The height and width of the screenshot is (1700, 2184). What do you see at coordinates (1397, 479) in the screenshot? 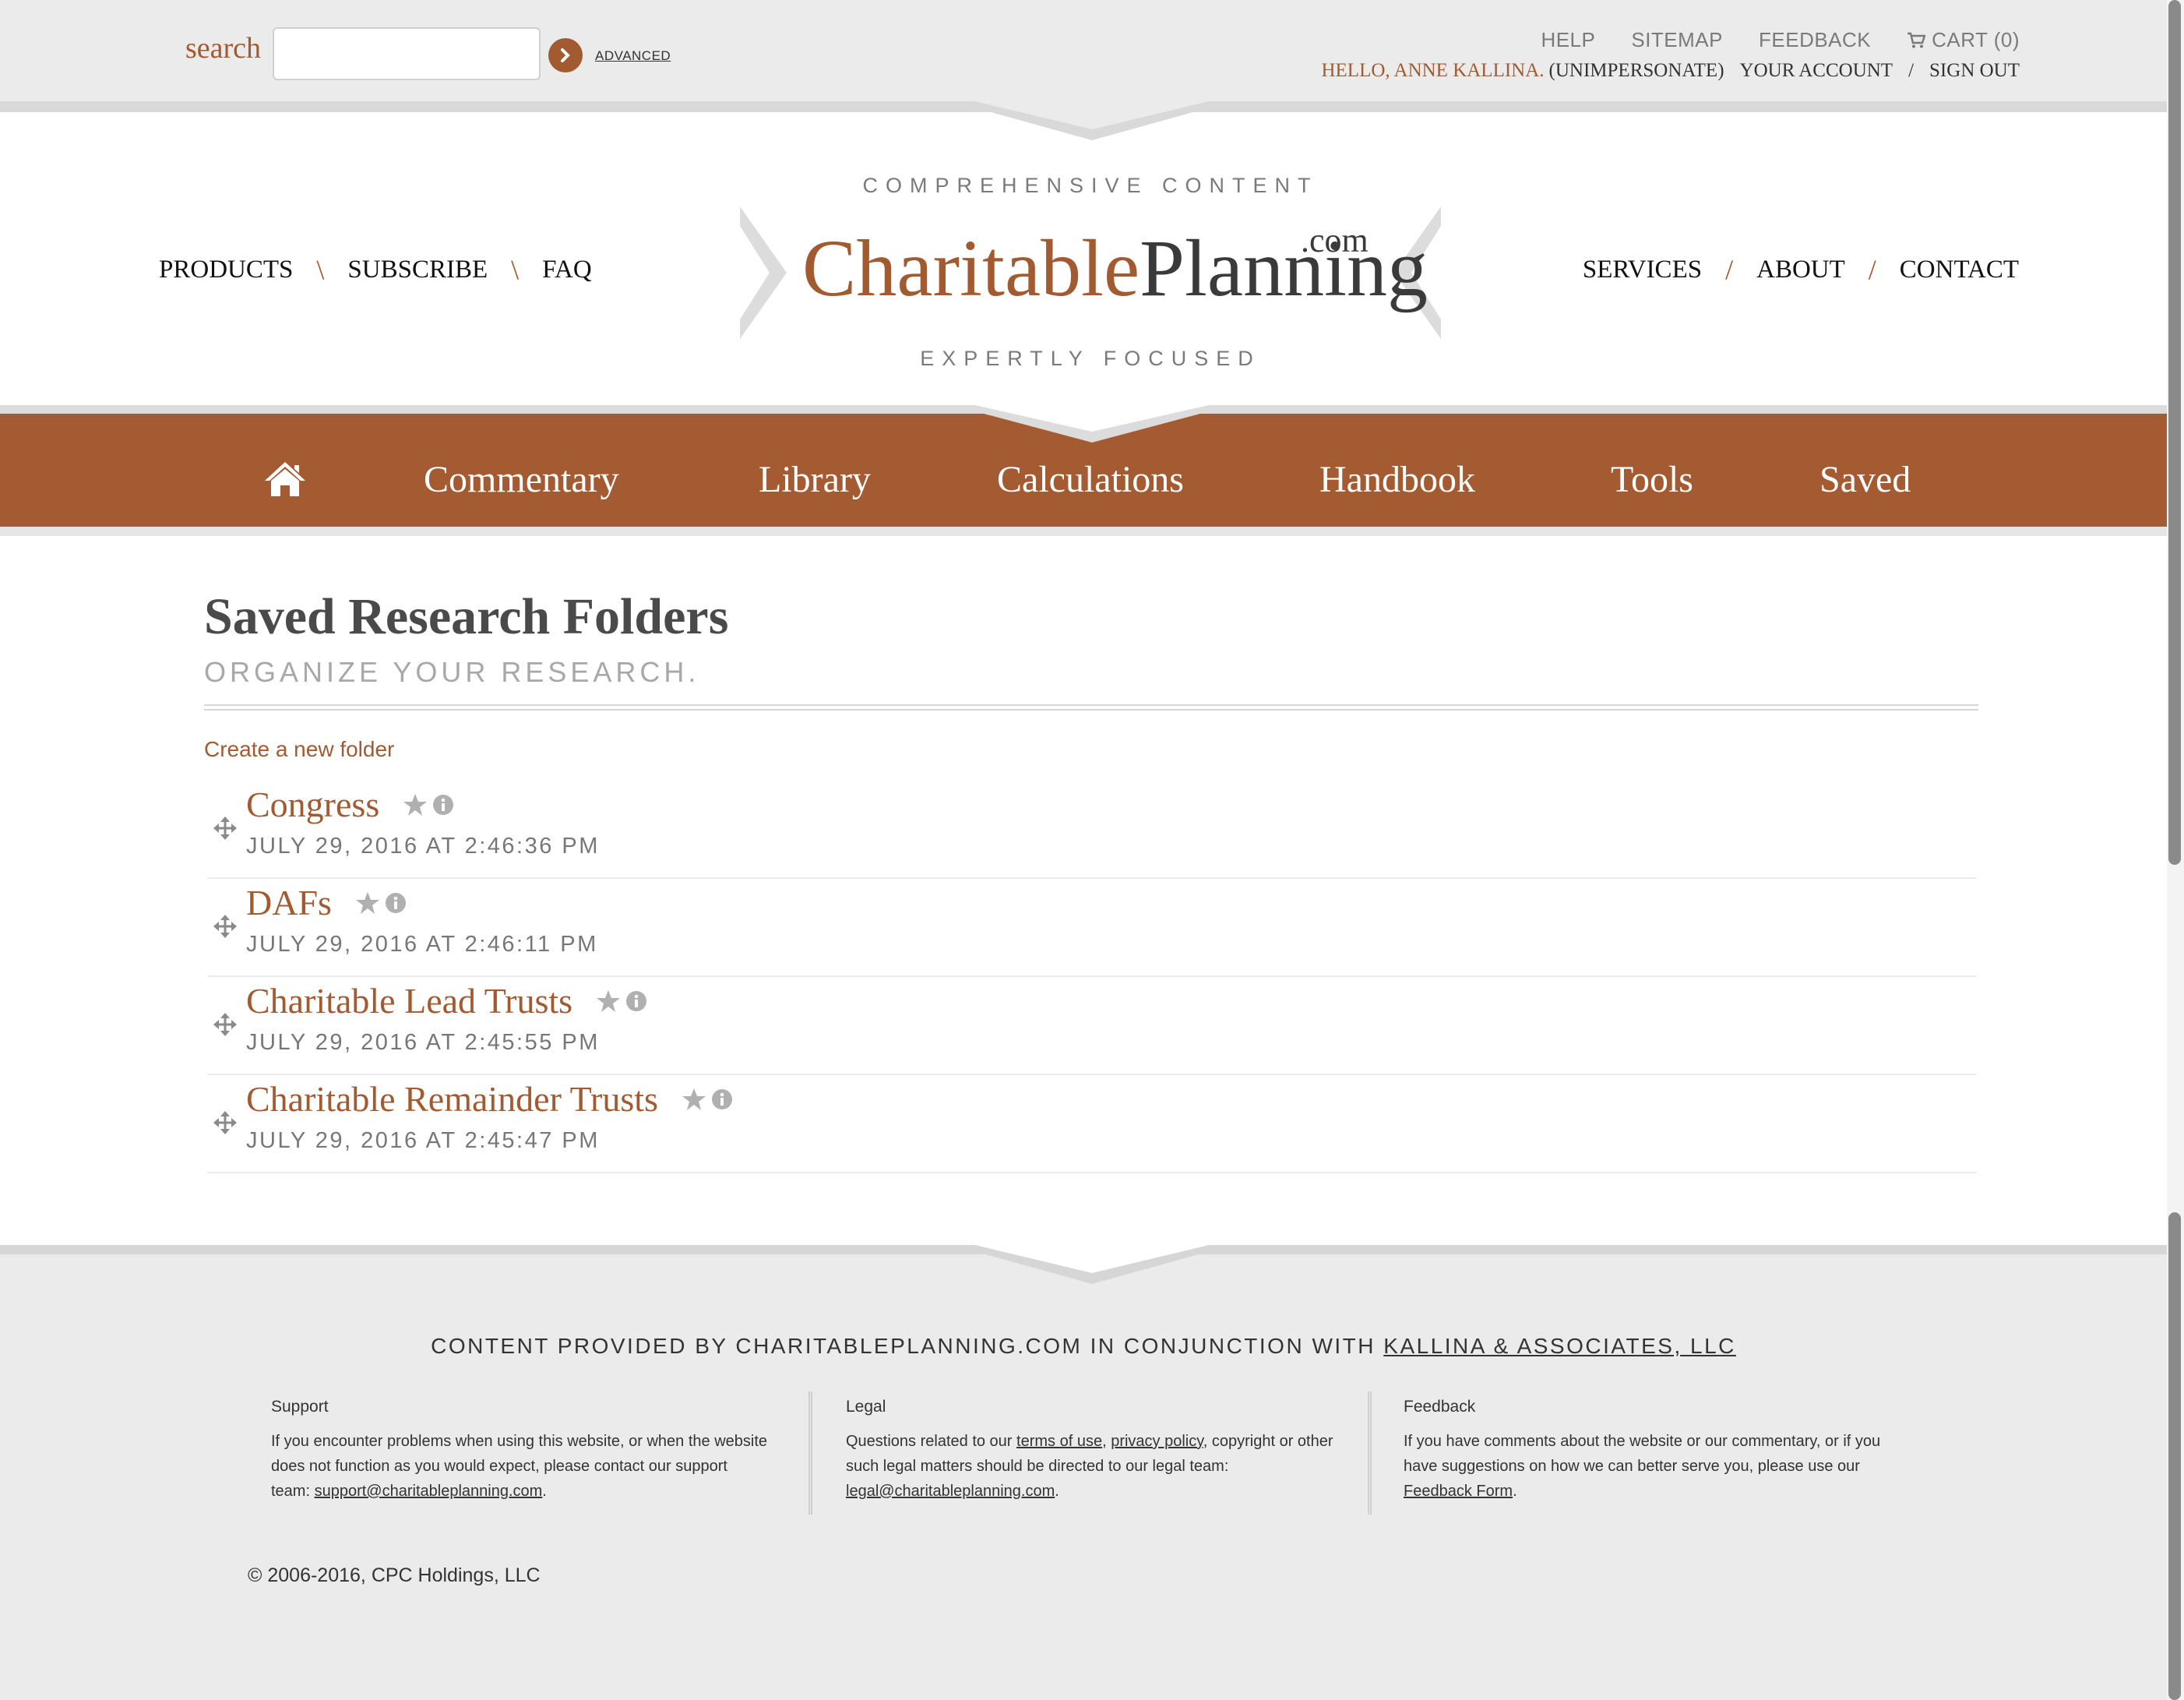
I see `nav-handbook: Handbook` at bounding box center [1397, 479].